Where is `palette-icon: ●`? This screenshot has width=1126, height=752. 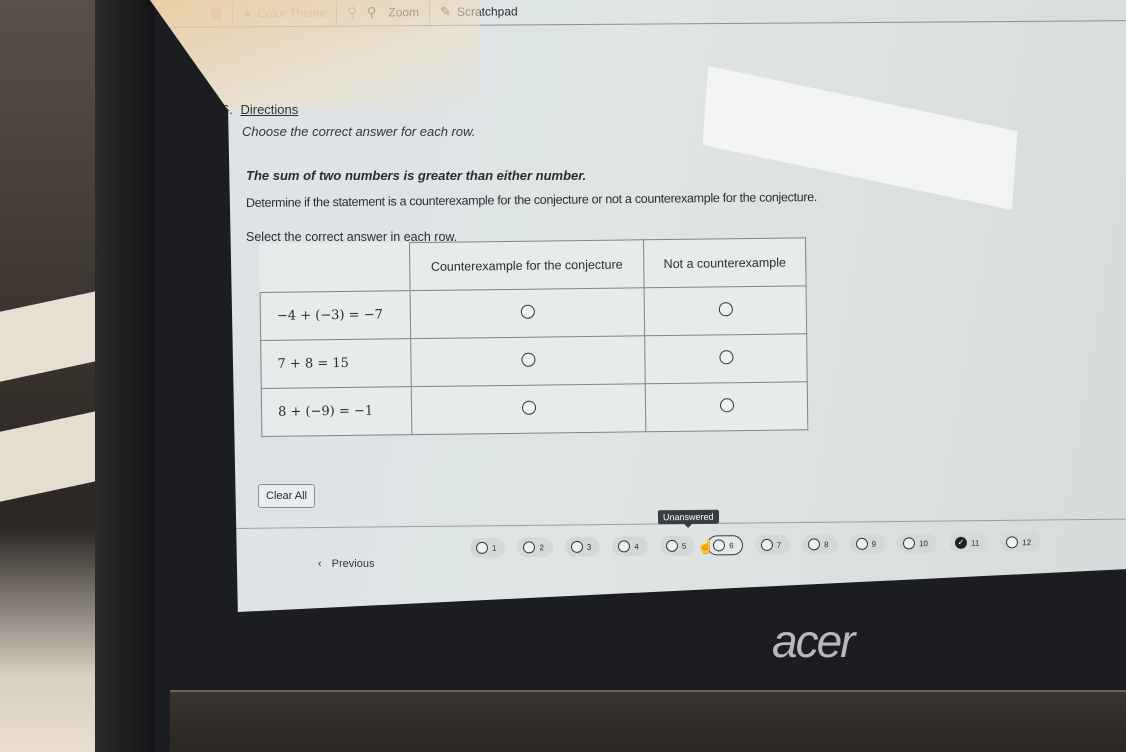 palette-icon: ● is located at coordinates (247, 13).